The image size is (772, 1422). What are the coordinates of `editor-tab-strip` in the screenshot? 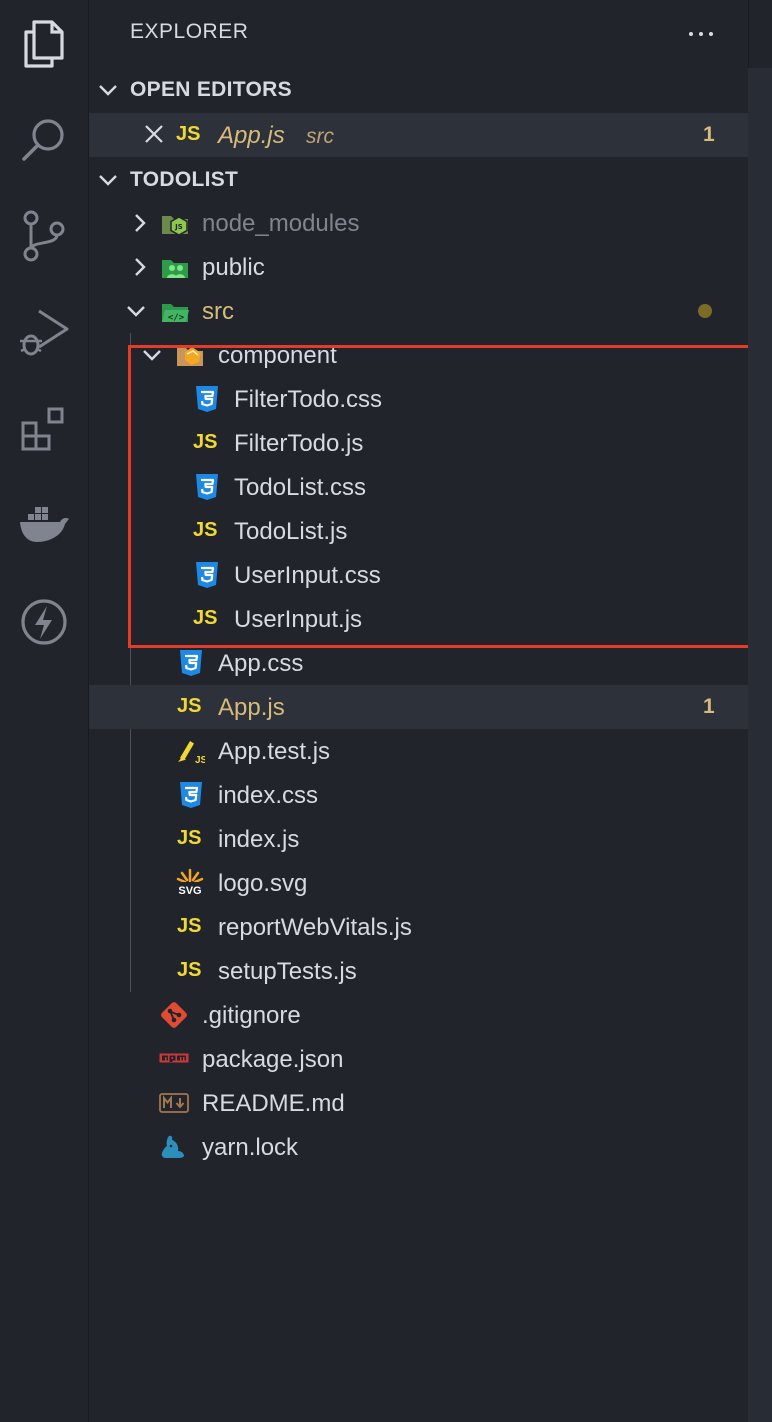 It's located at (760, 34).